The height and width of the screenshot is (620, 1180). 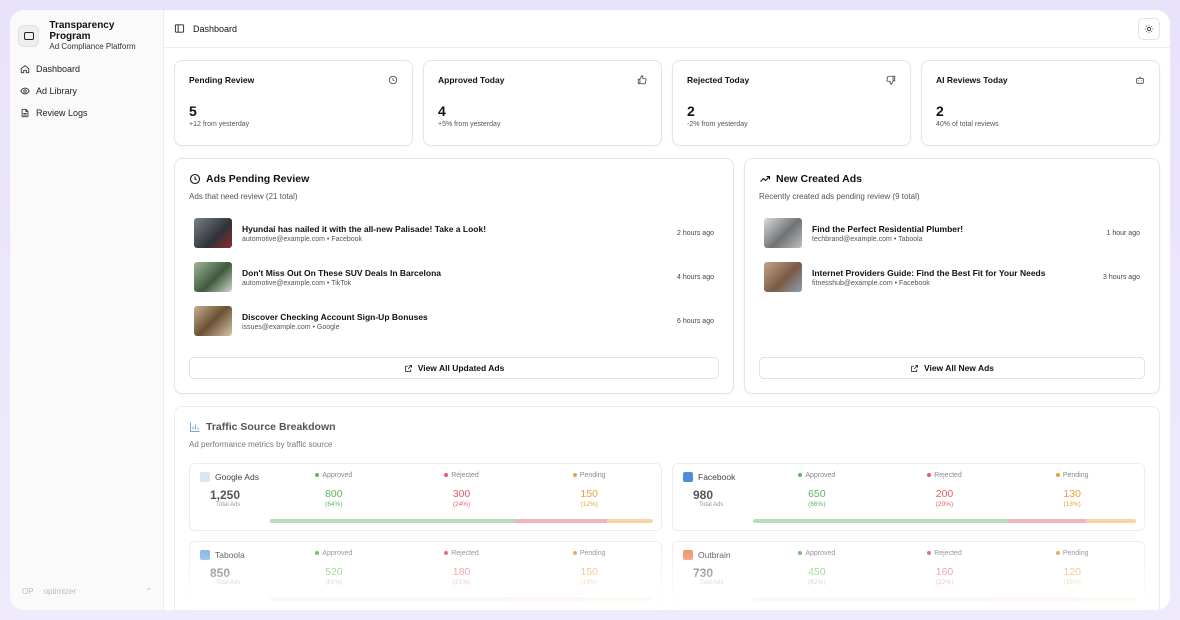 What do you see at coordinates (461, 494) in the screenshot?
I see `metric-value: 300` at bounding box center [461, 494].